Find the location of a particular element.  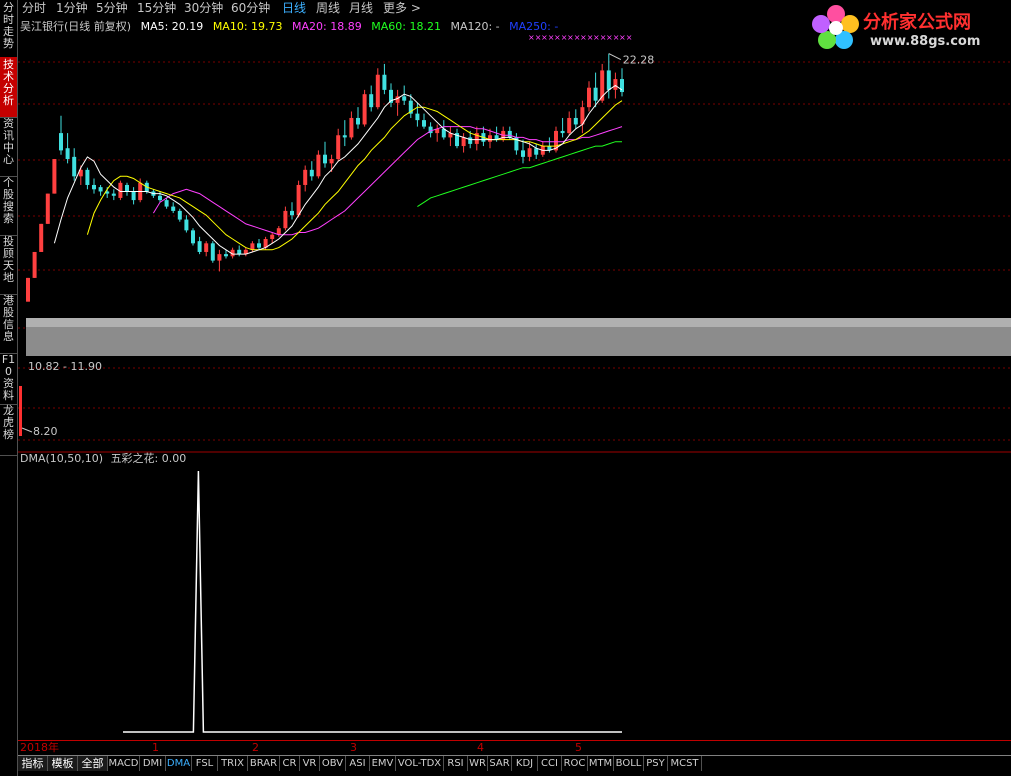

period-3: 15分钟 is located at coordinates (156, 8).